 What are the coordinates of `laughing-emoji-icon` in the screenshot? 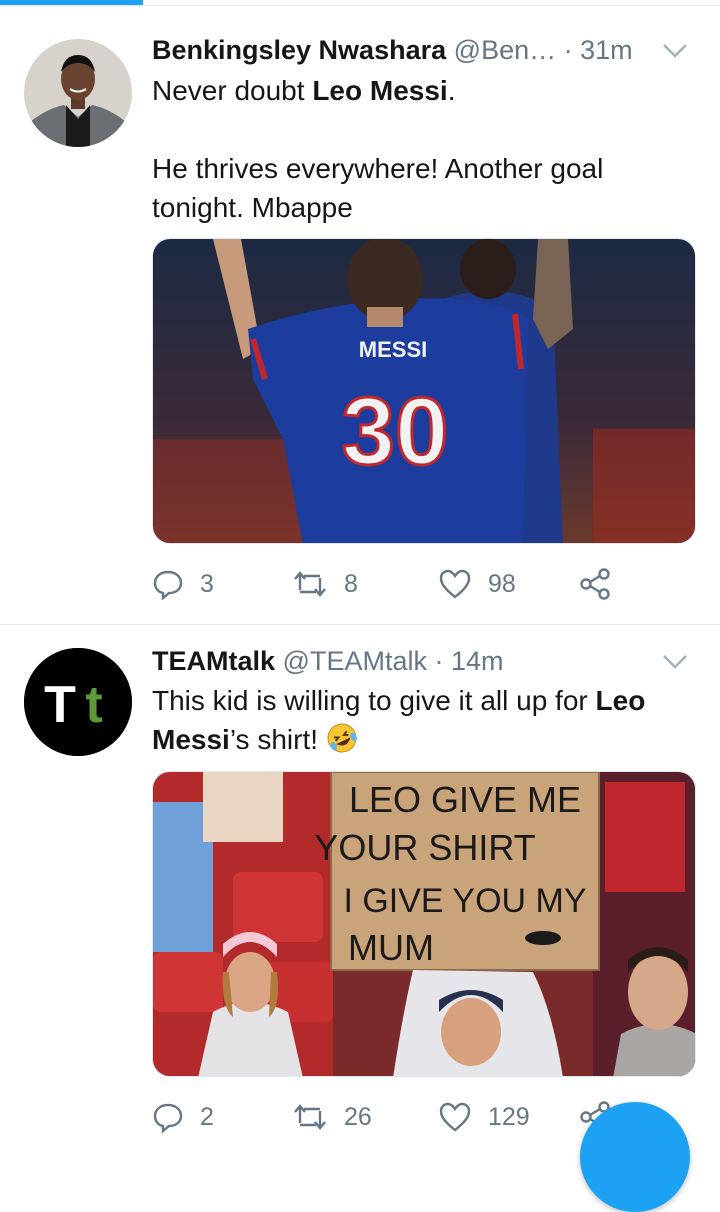 It's located at (342, 743).